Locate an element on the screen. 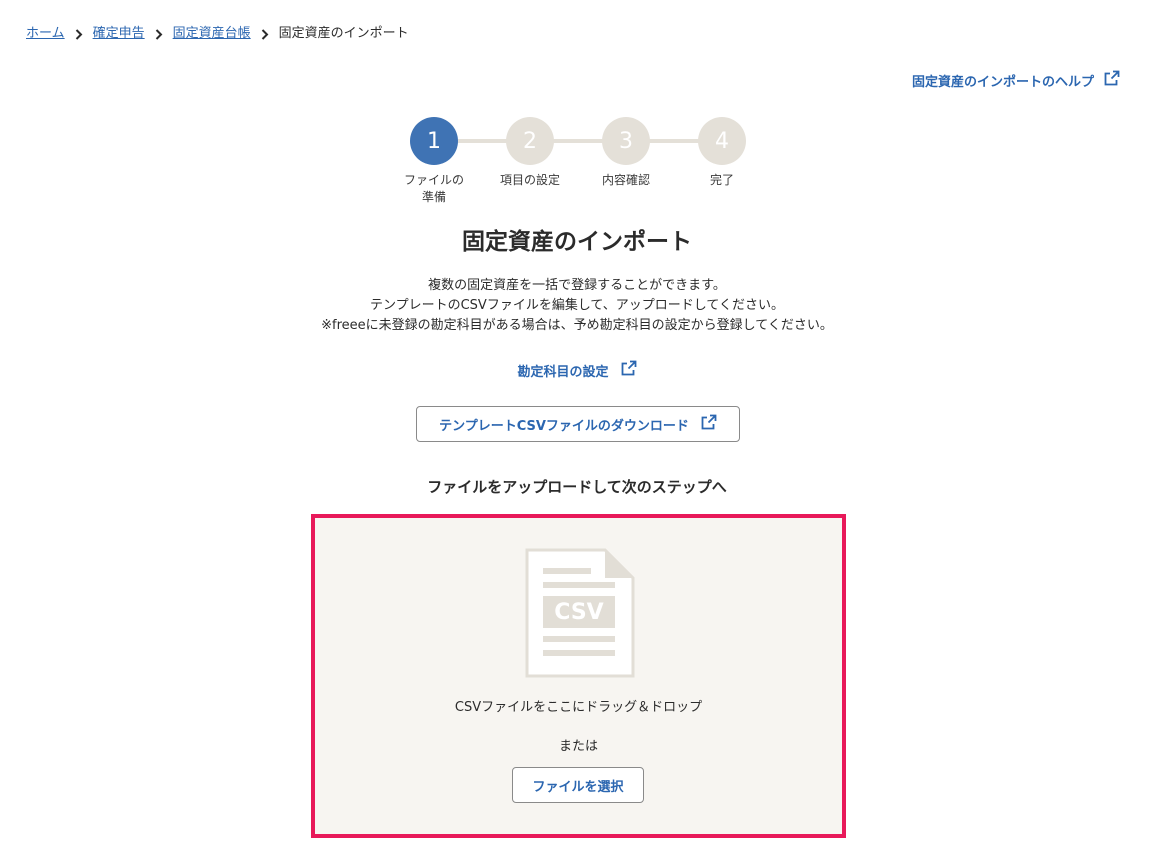 The height and width of the screenshot is (862, 1154). step-4: 4 完了 is located at coordinates (722, 153).